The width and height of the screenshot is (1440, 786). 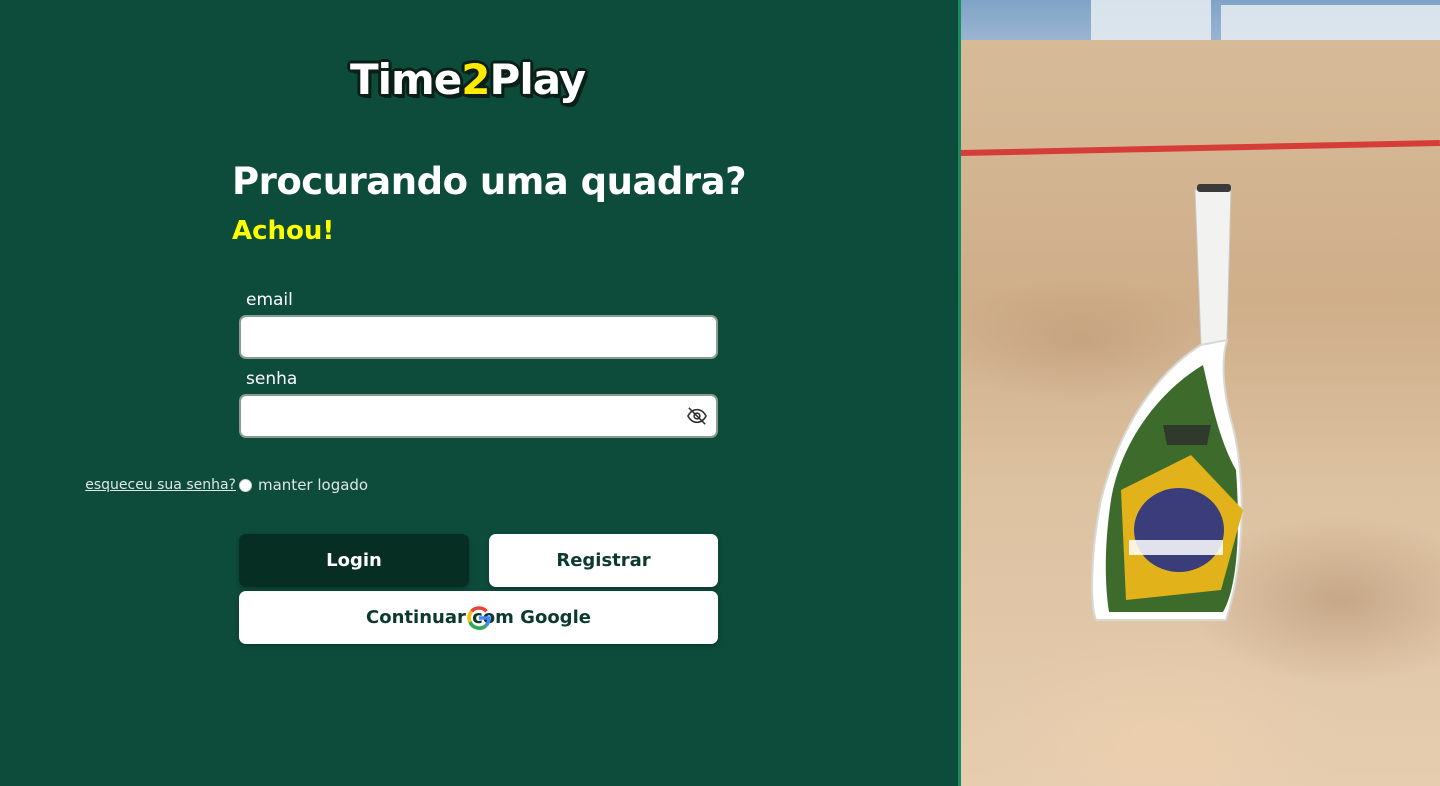 What do you see at coordinates (468, 79) in the screenshot?
I see `app-logo: Time2Play` at bounding box center [468, 79].